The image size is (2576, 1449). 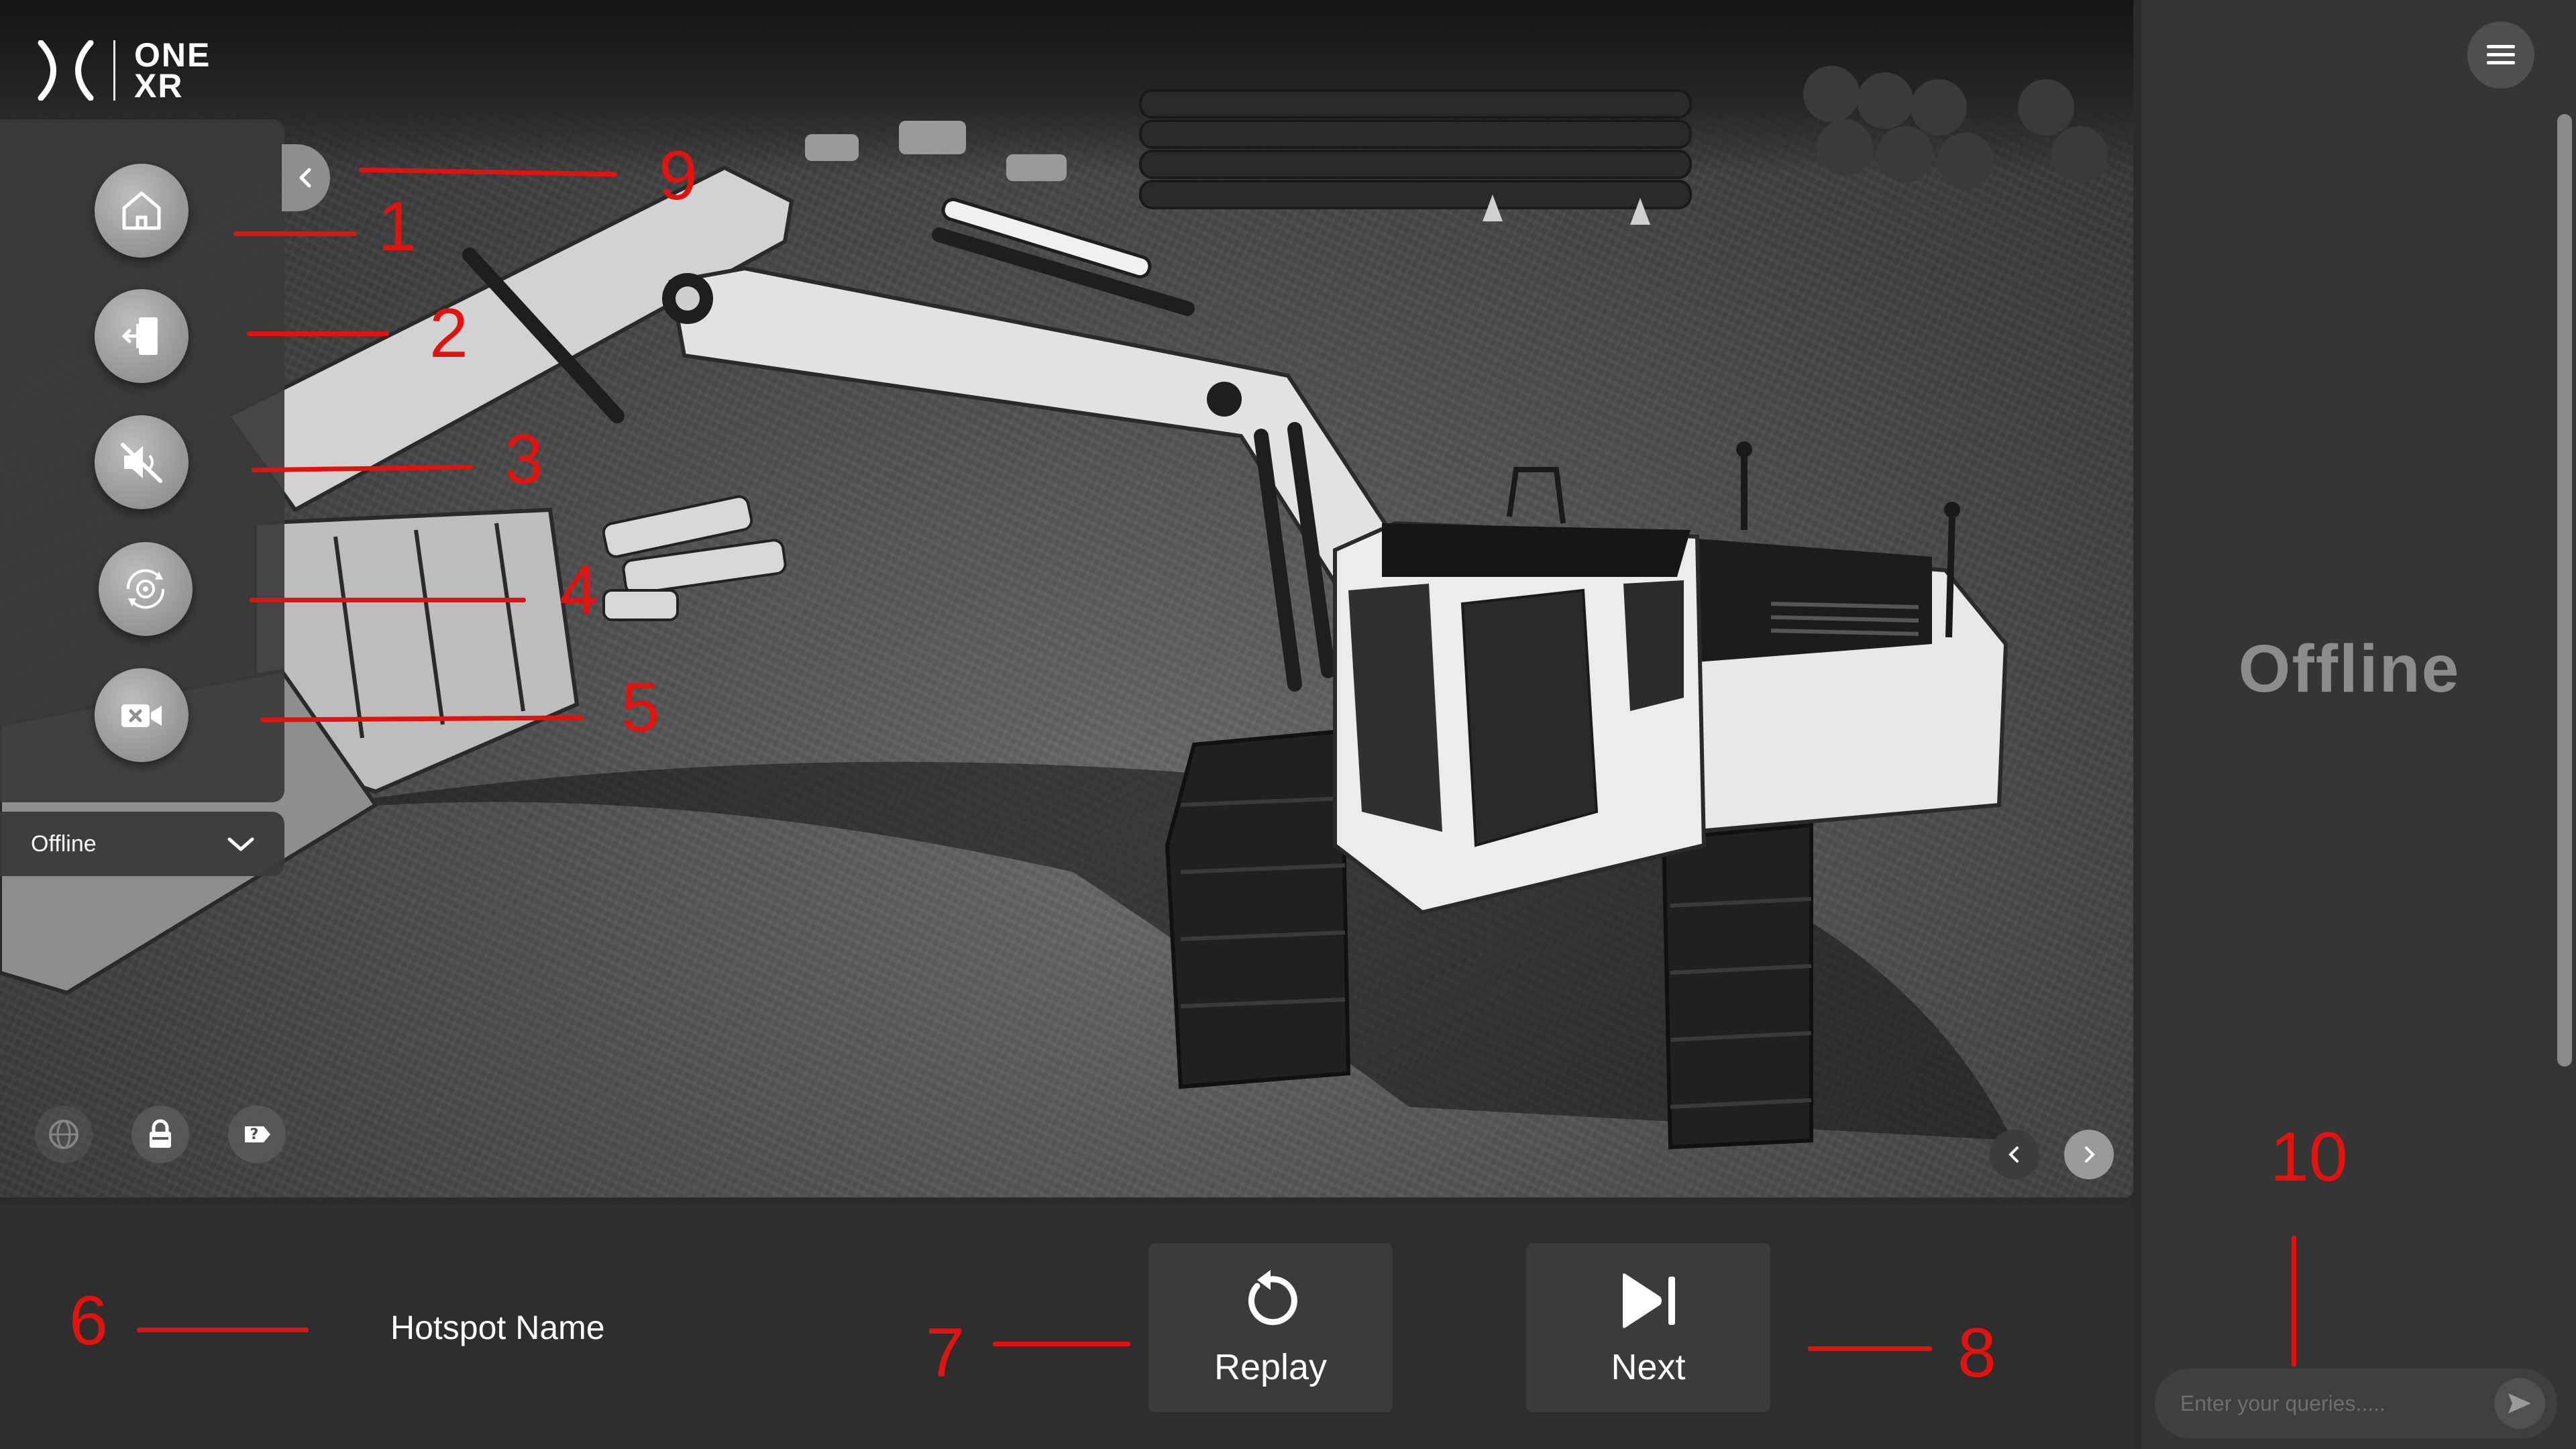 What do you see at coordinates (159, 86) in the screenshot?
I see `brand-line-two: XR` at bounding box center [159, 86].